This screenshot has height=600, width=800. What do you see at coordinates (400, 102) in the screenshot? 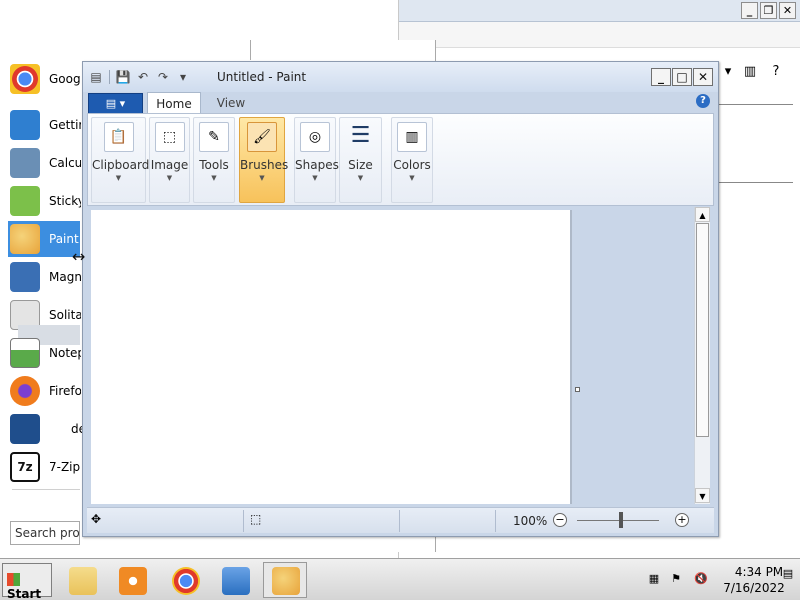
I see `ribbon-tabs: ▤ ▾ Home View ?` at bounding box center [400, 102].